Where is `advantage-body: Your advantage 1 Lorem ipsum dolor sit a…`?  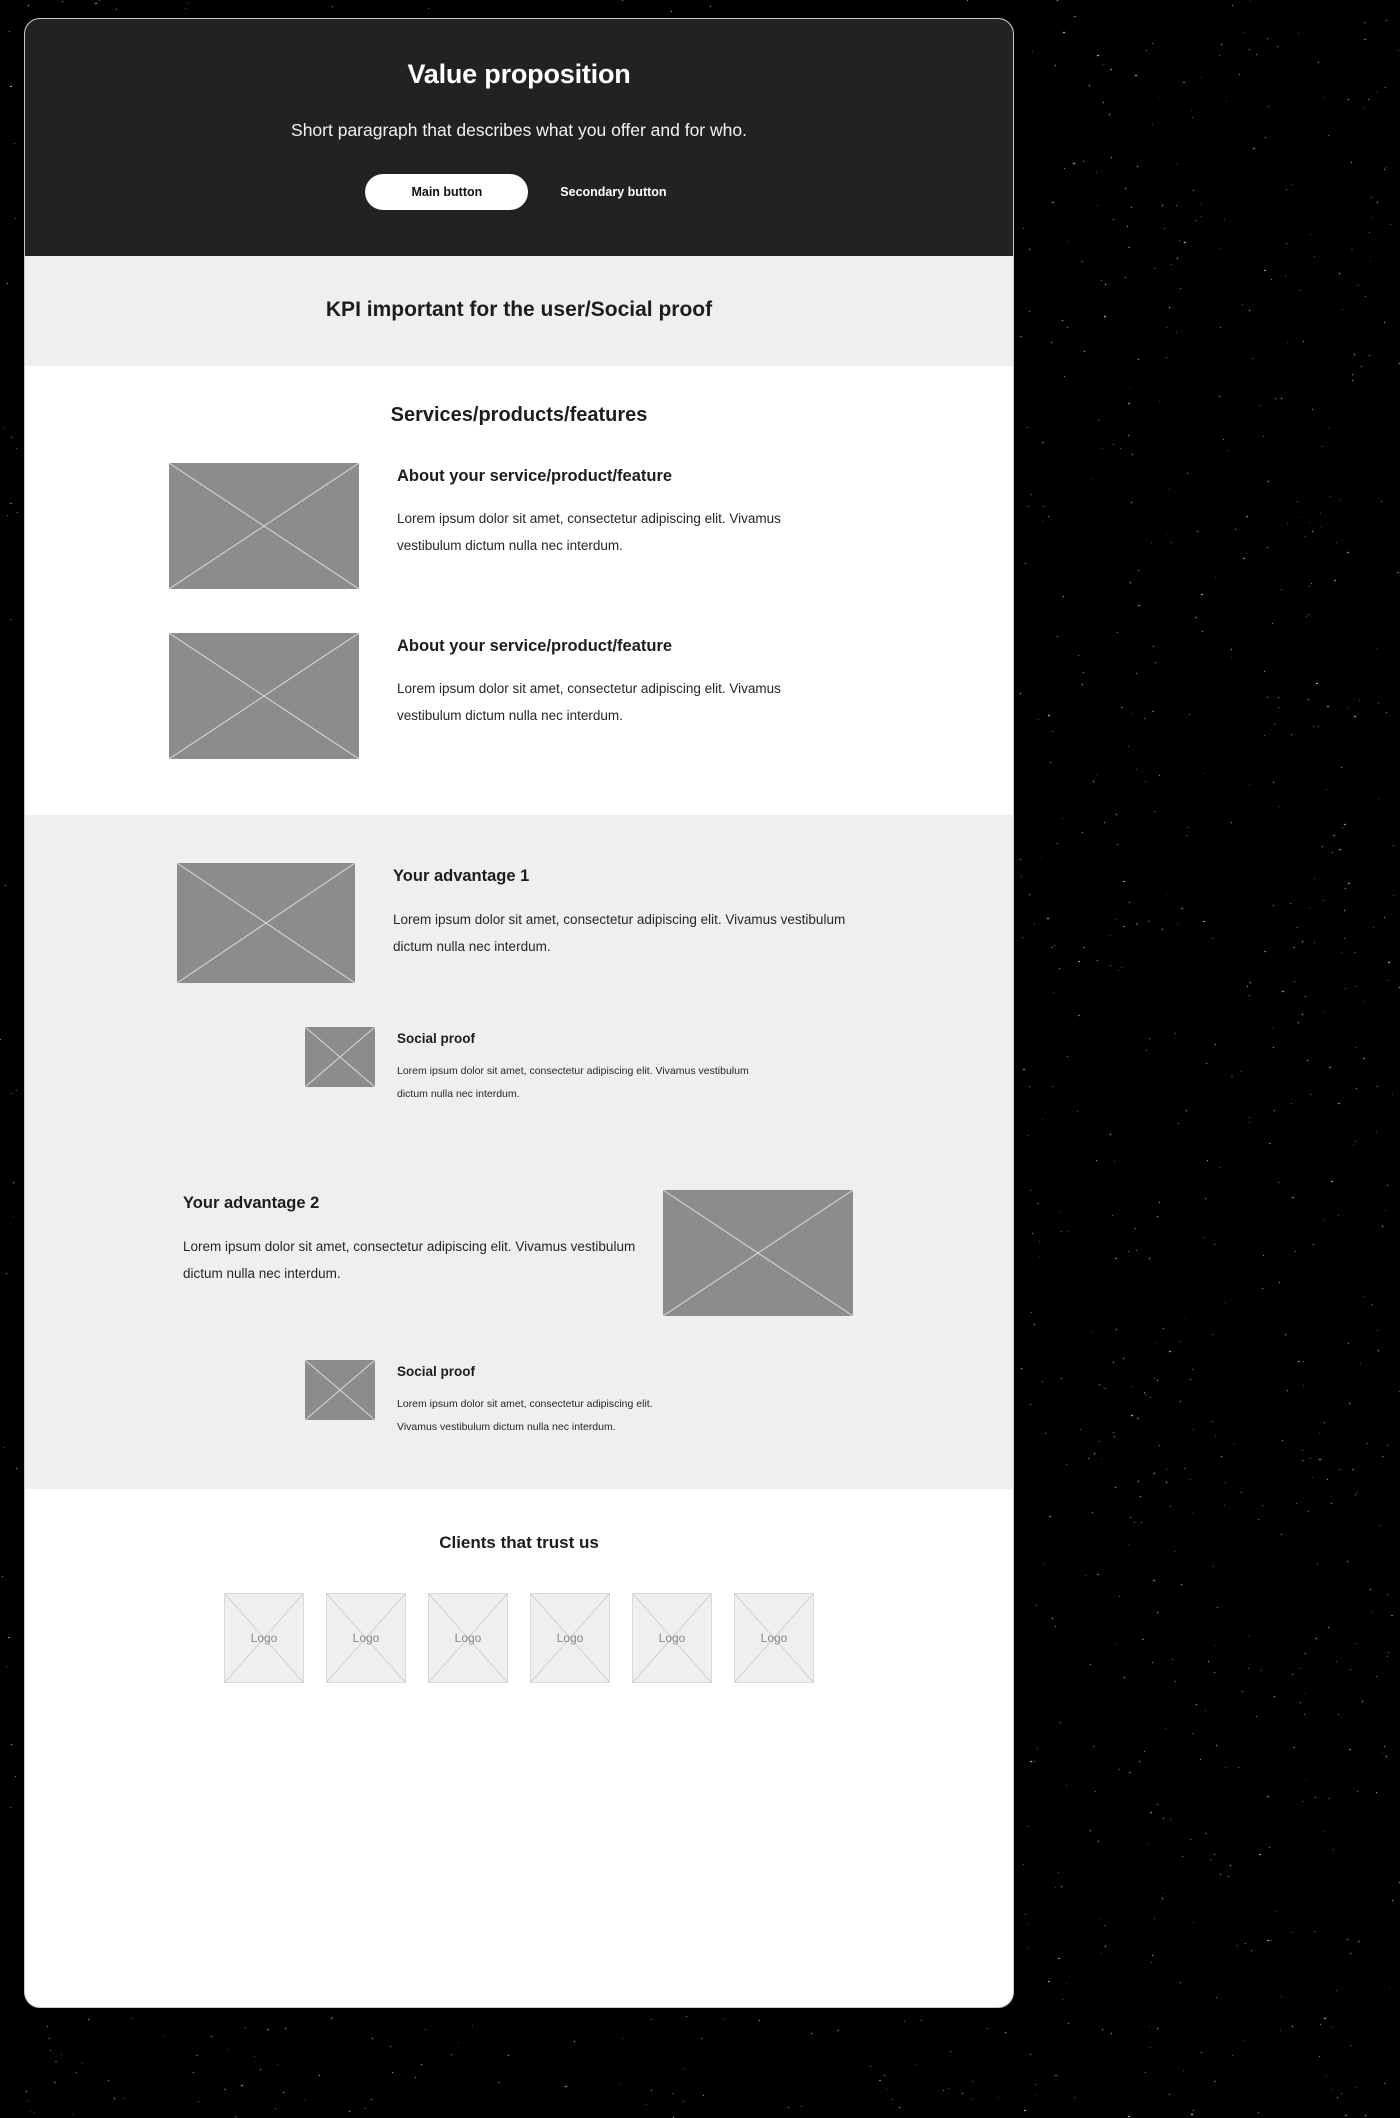 advantage-body: Your advantage 1 Lorem ipsum dolor sit a… is located at coordinates (628, 911).